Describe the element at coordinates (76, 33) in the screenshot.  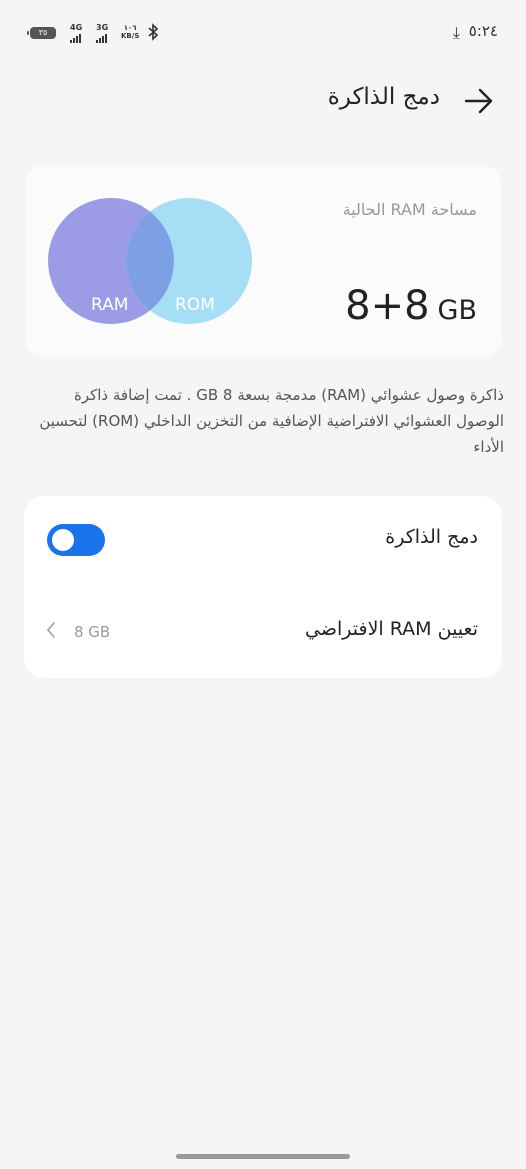
I see `signal-4g-icon: 4G` at that location.